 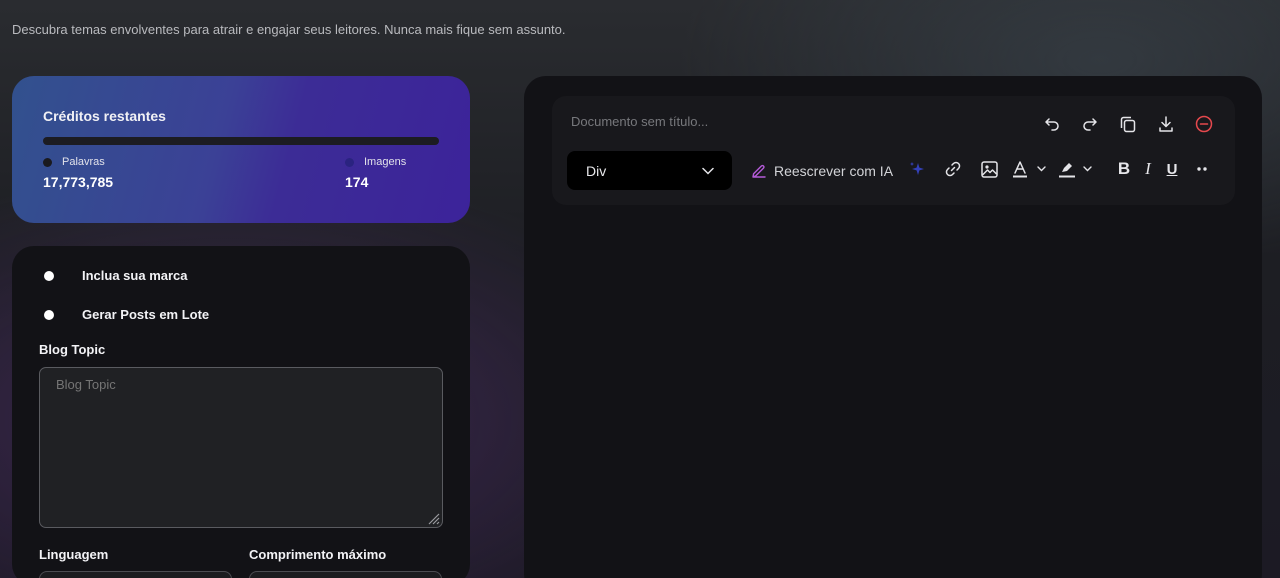 What do you see at coordinates (241, 141) in the screenshot?
I see `credits-progress-bar` at bounding box center [241, 141].